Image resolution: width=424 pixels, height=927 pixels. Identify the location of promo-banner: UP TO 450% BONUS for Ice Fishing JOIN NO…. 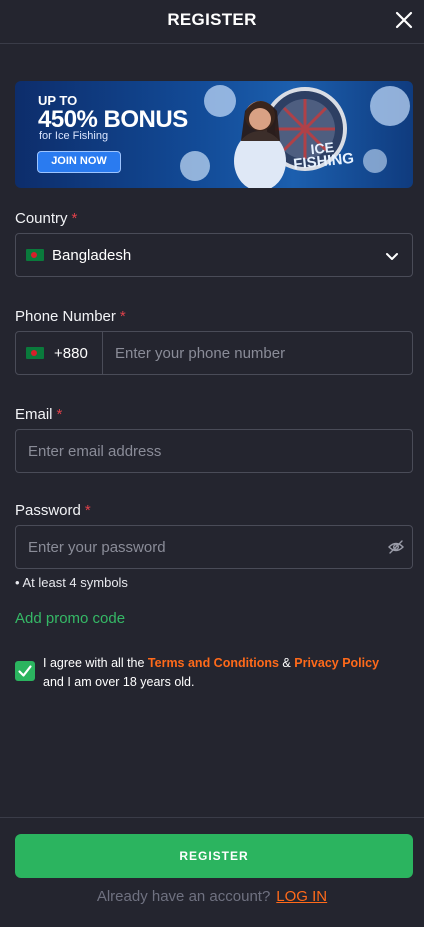
(214, 134).